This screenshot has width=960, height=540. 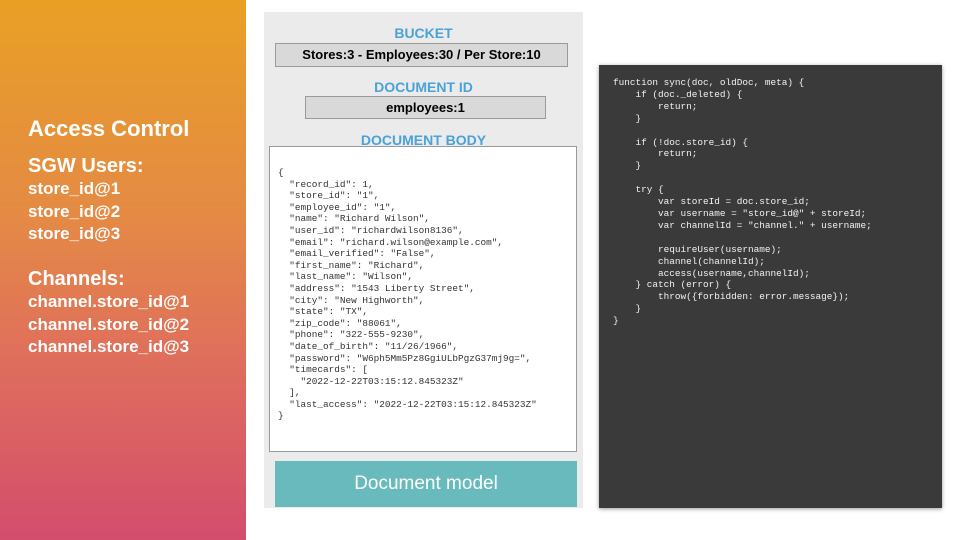 What do you see at coordinates (423, 33) in the screenshot?
I see `bucket-label: BUCKET` at bounding box center [423, 33].